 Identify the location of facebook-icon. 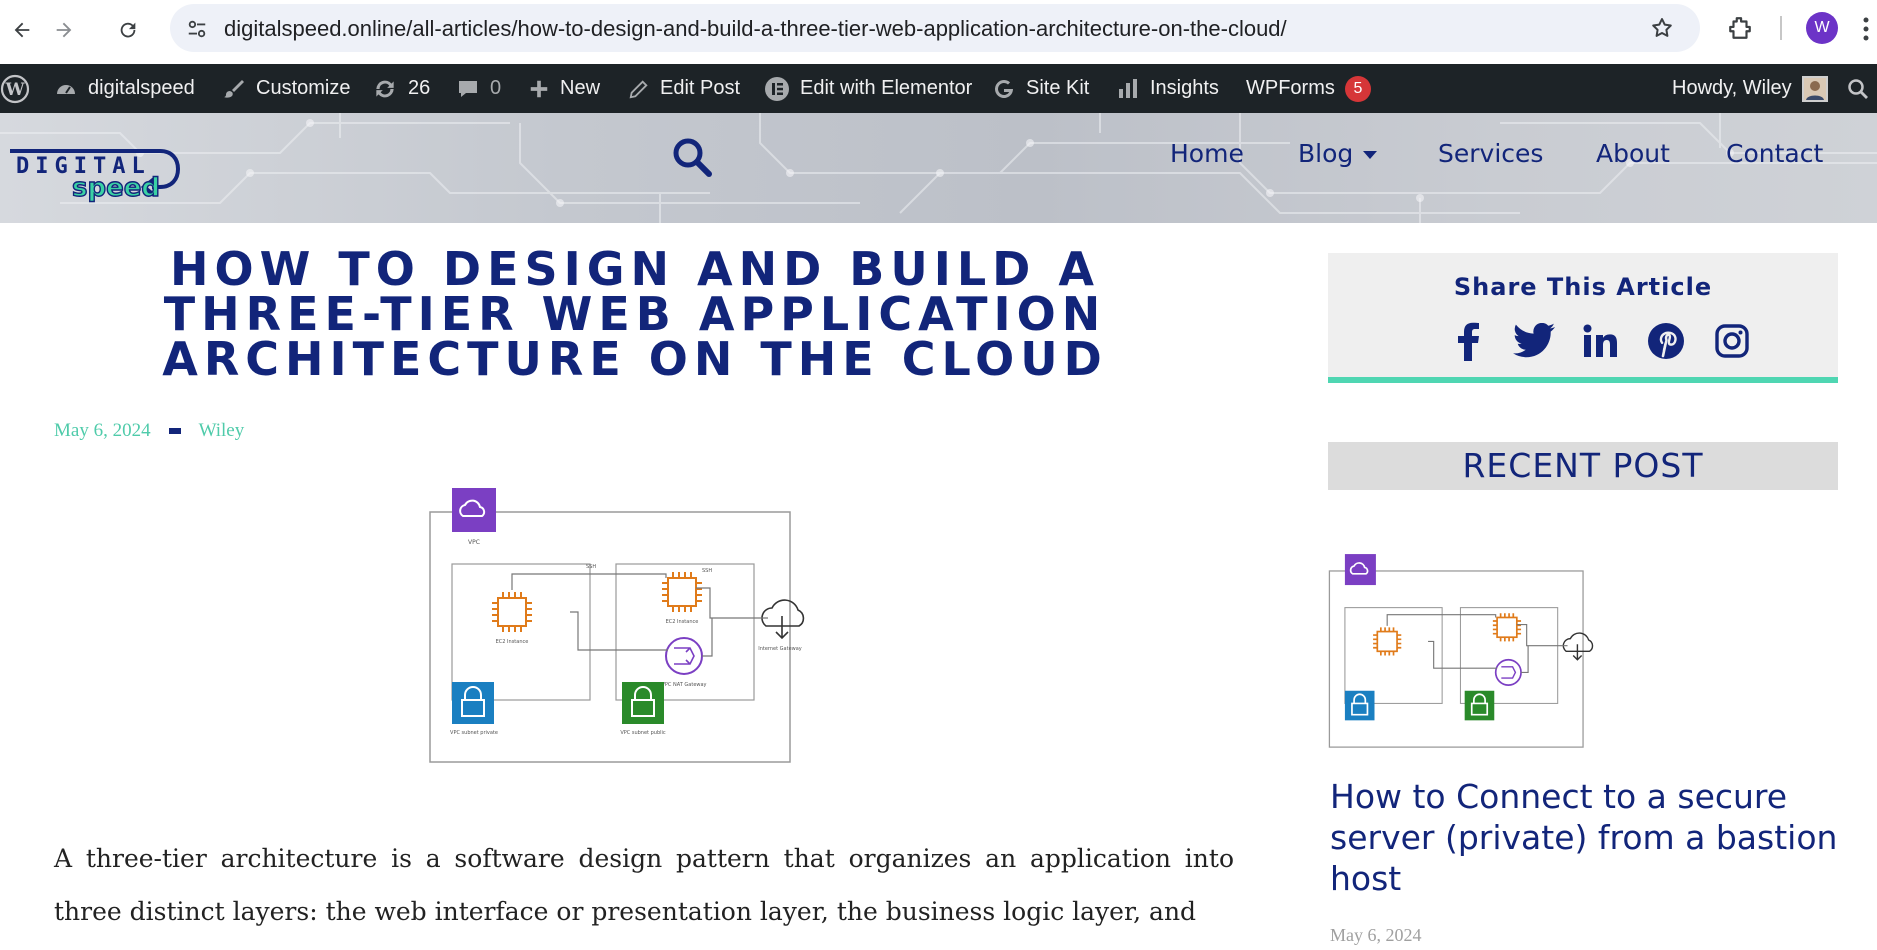
(1468, 341).